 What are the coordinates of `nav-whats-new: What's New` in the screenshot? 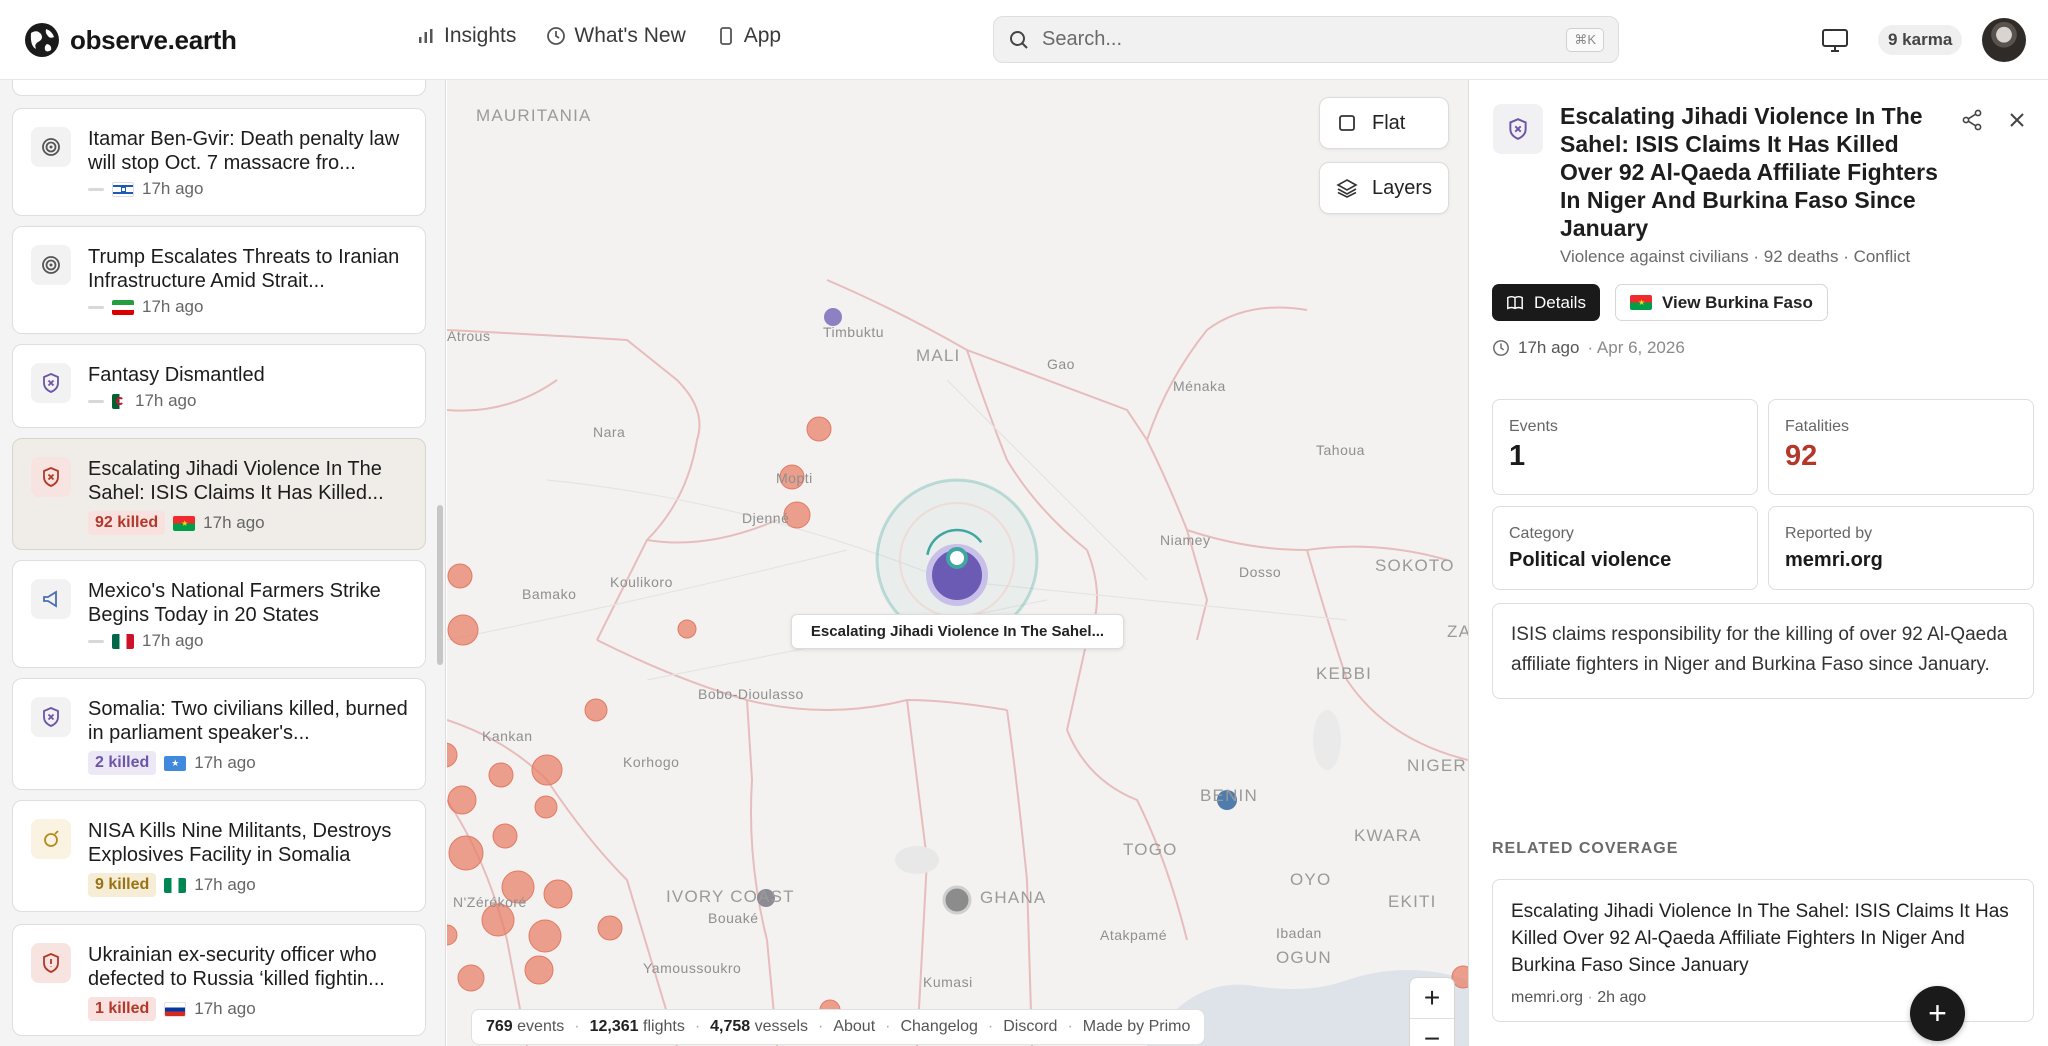 It's located at (616, 36).